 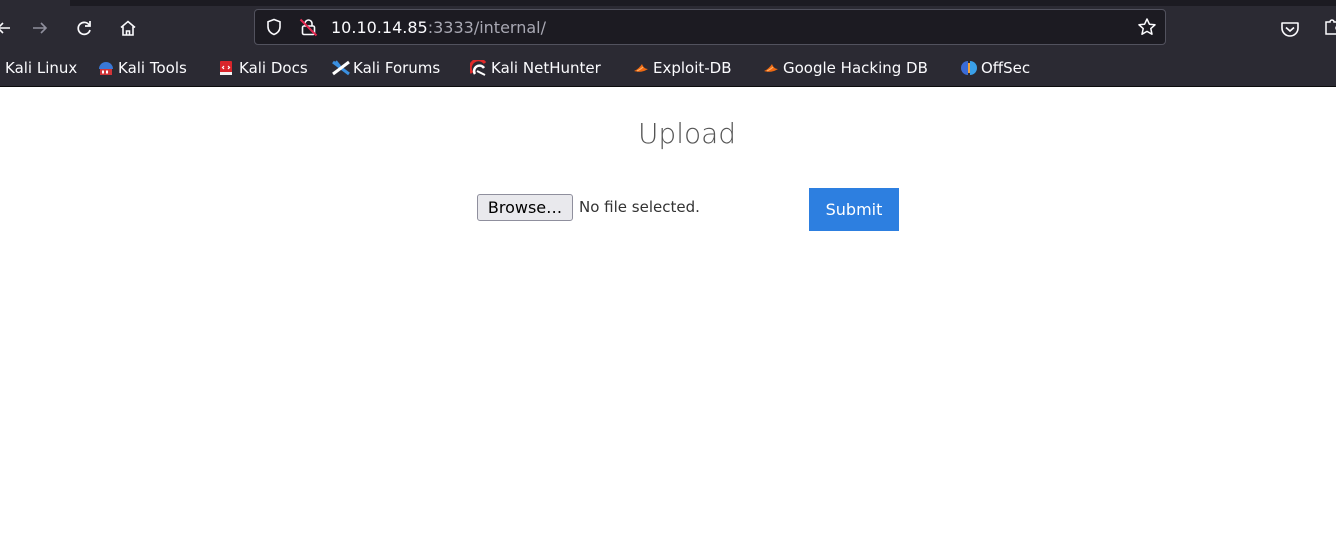 I want to click on offsec-icon, so click(x=968, y=68).